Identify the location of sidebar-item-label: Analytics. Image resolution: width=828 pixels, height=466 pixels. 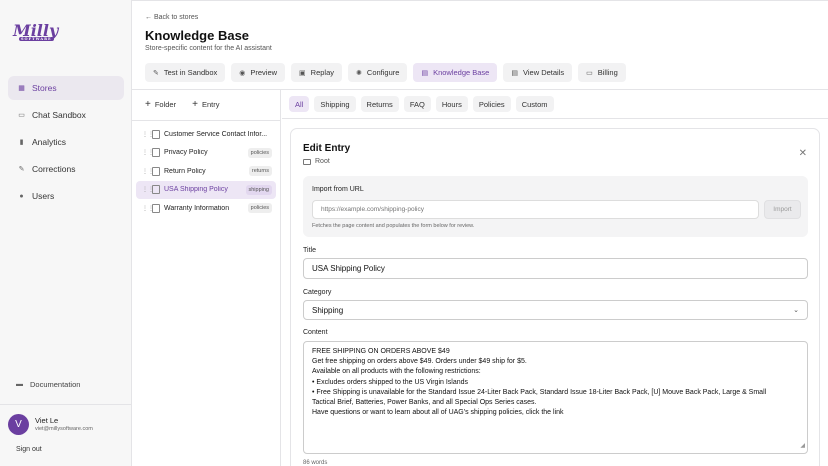
(49, 142).